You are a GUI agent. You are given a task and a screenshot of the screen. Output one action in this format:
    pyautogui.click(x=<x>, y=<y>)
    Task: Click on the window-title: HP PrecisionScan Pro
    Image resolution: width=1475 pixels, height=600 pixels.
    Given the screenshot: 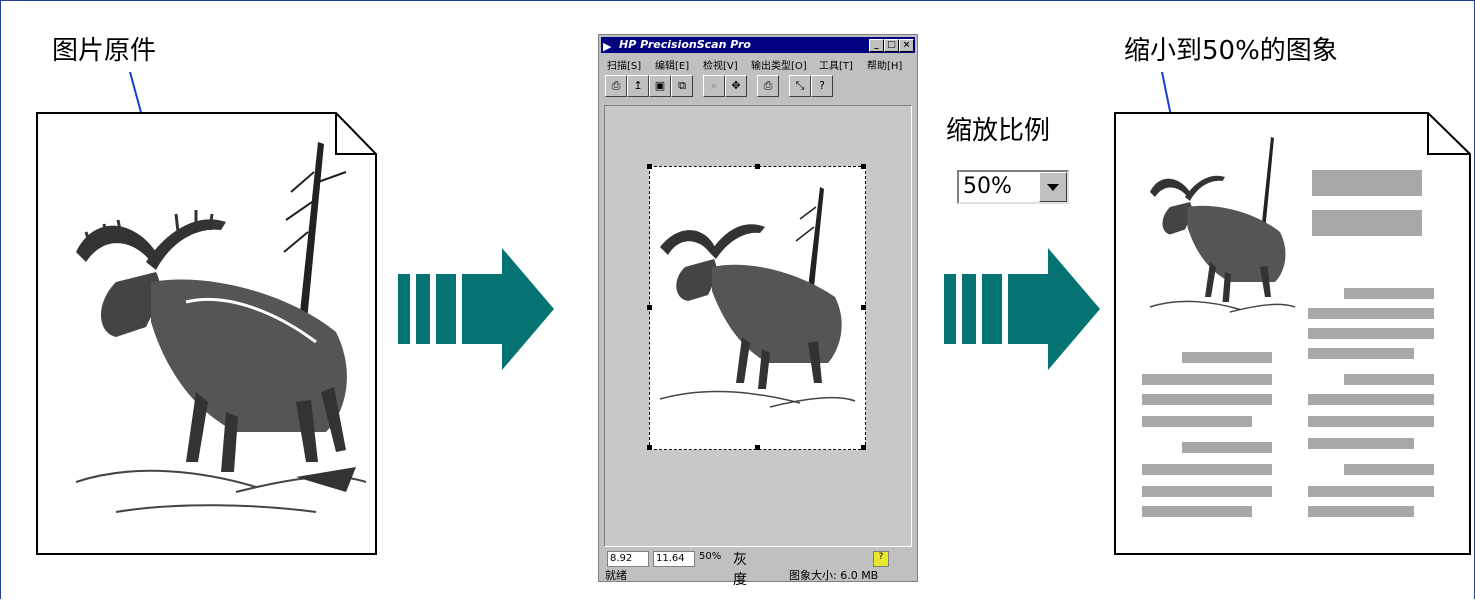 What is the action you would take?
    pyautogui.click(x=685, y=44)
    